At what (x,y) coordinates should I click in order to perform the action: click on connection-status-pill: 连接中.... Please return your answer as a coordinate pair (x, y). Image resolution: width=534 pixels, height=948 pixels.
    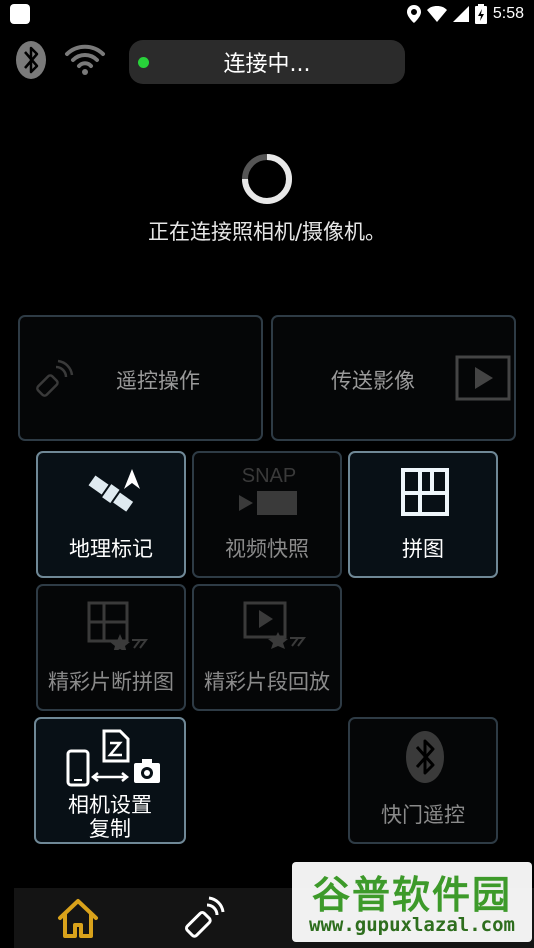
    Looking at the image, I should click on (267, 62).